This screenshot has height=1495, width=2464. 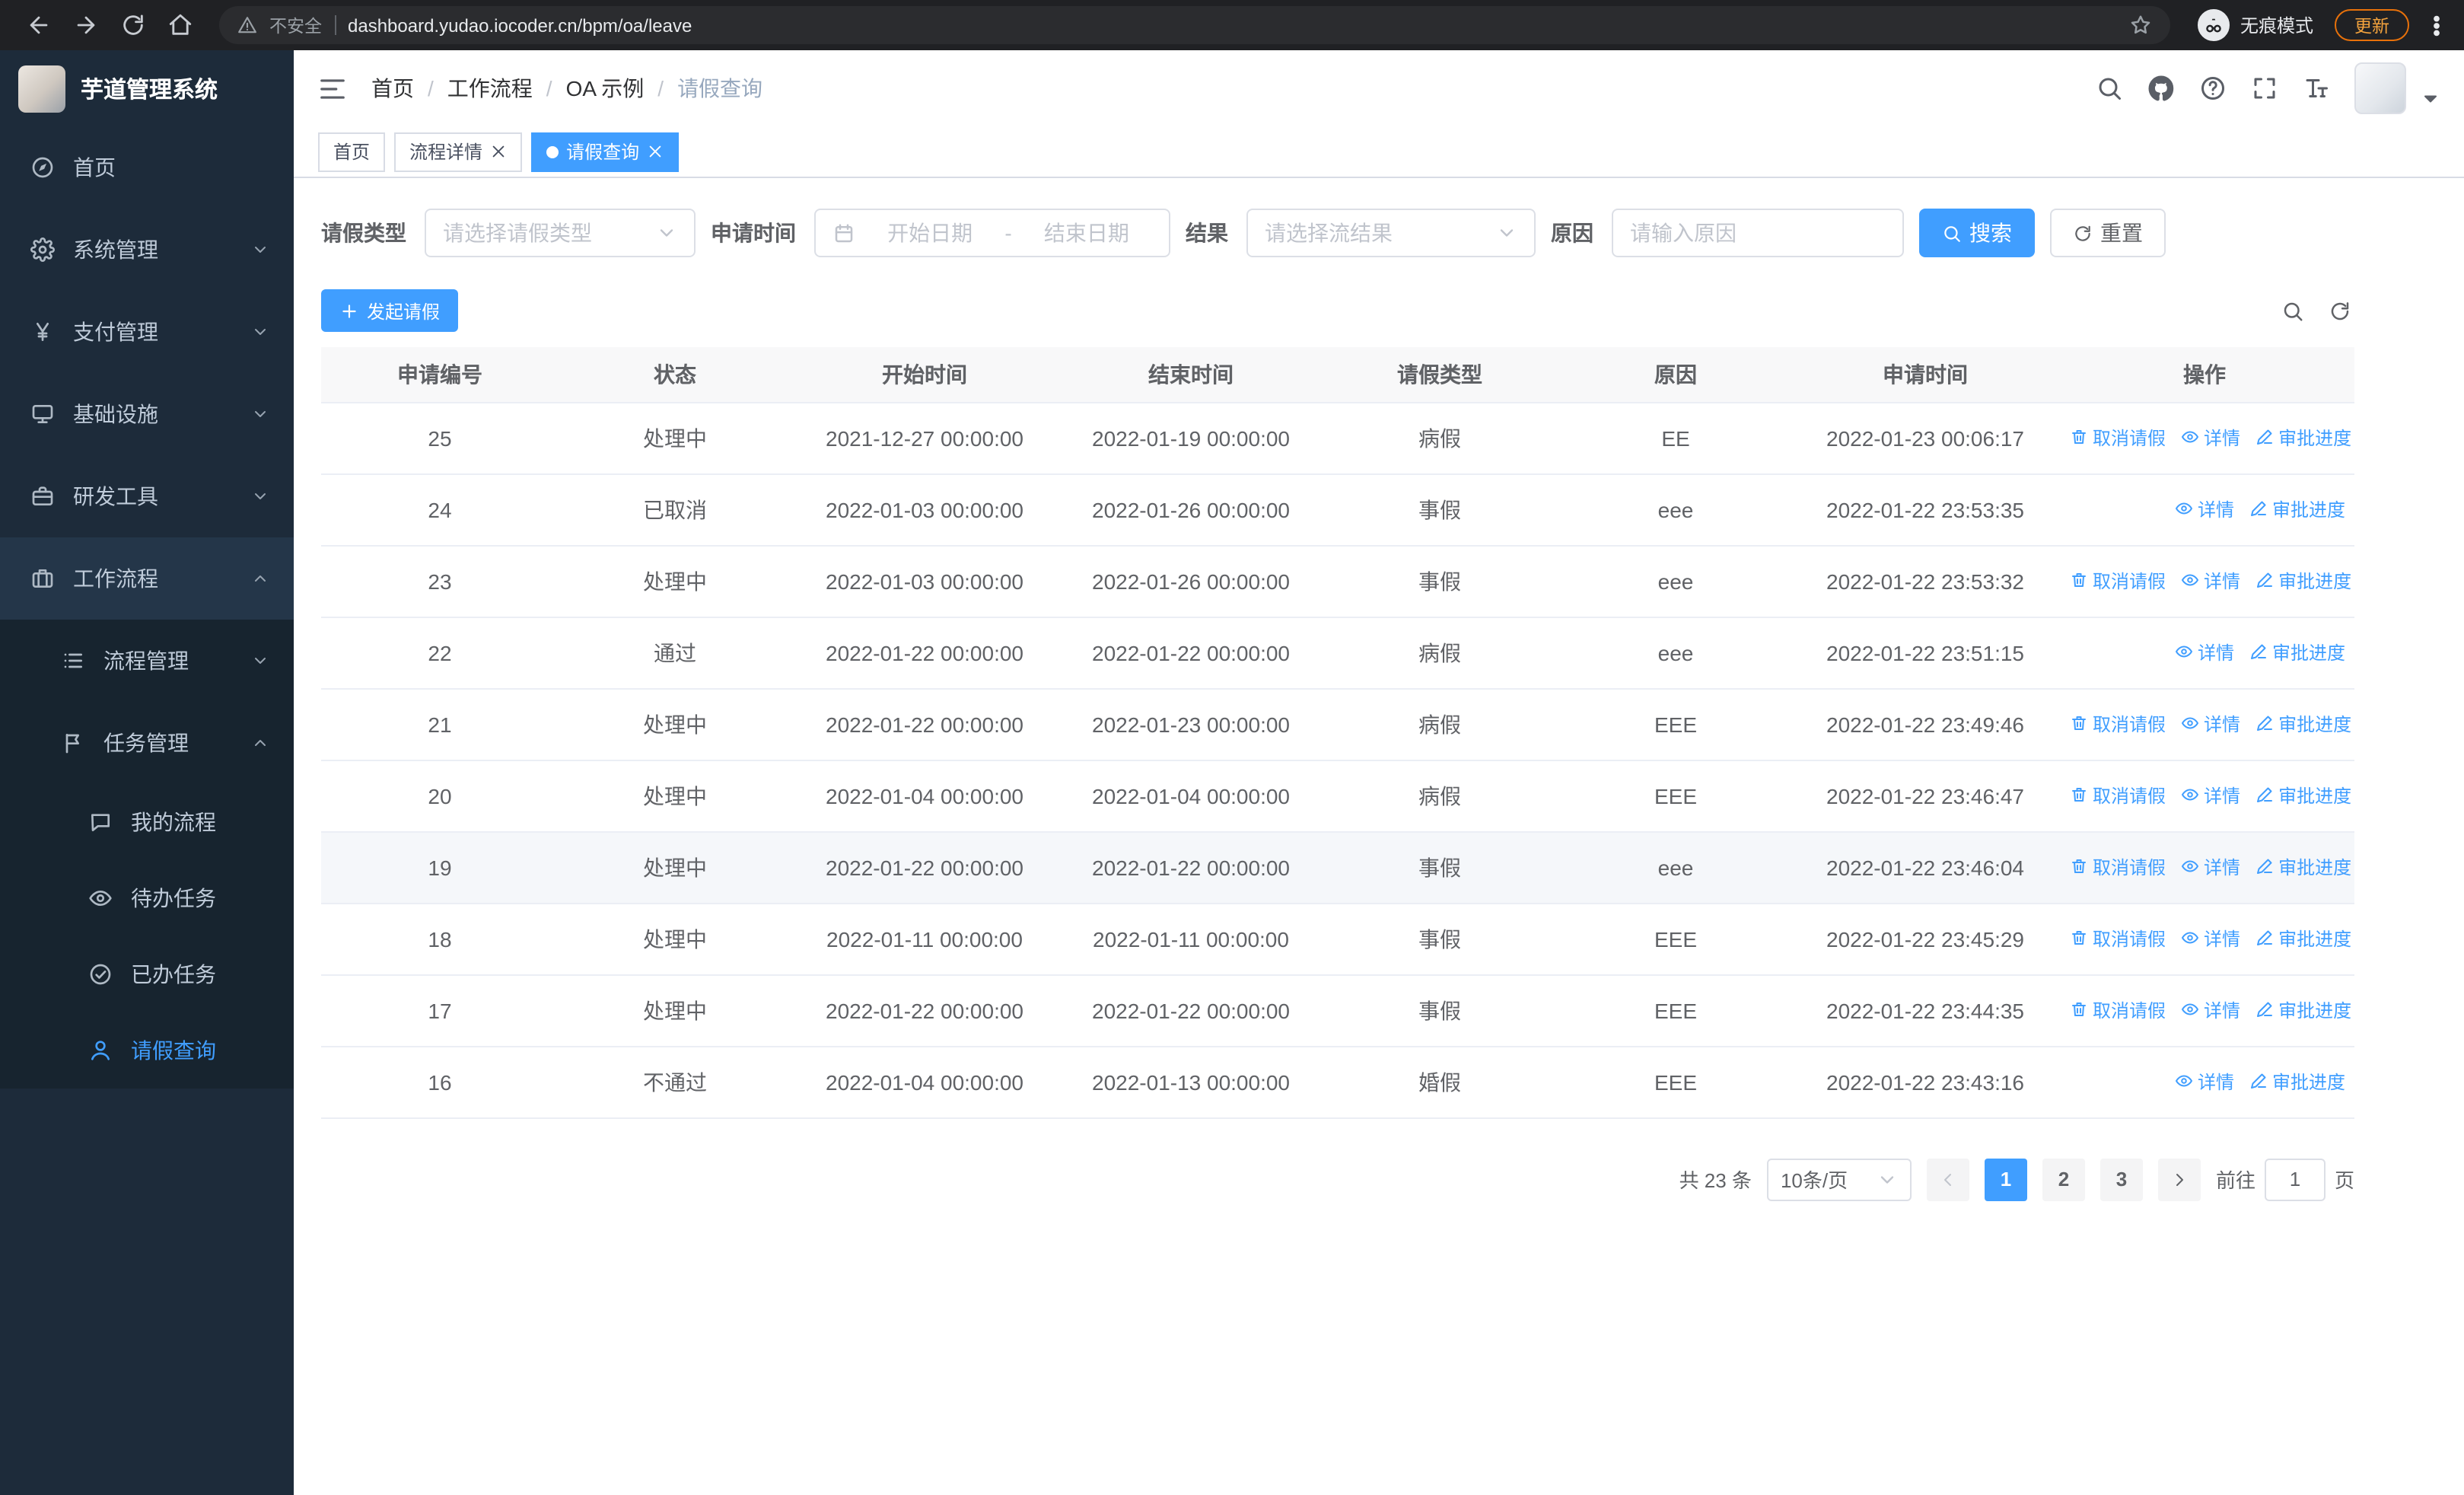 What do you see at coordinates (2380, 88) in the screenshot?
I see `user-avatar` at bounding box center [2380, 88].